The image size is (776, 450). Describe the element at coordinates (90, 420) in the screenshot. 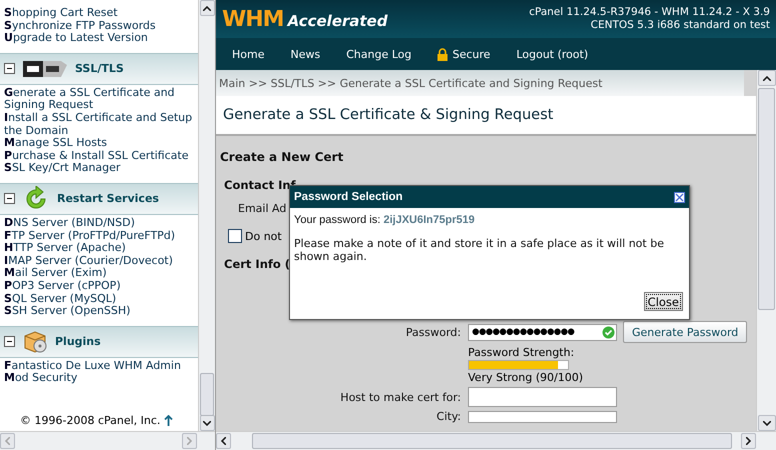

I see `copyright-text: © 1996-2008 cPanel, Inc.` at that location.